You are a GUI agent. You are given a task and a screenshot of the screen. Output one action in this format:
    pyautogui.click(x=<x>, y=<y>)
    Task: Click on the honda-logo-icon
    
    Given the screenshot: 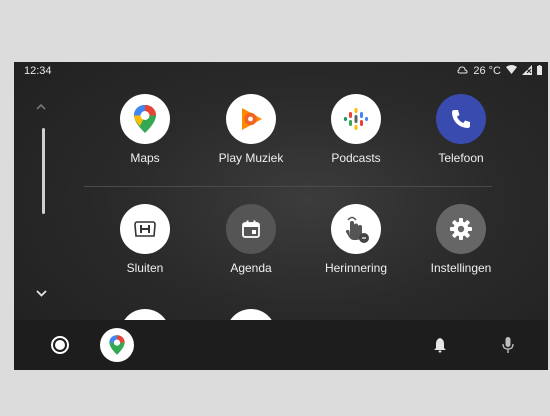 What is the action you would take?
    pyautogui.click(x=145, y=229)
    